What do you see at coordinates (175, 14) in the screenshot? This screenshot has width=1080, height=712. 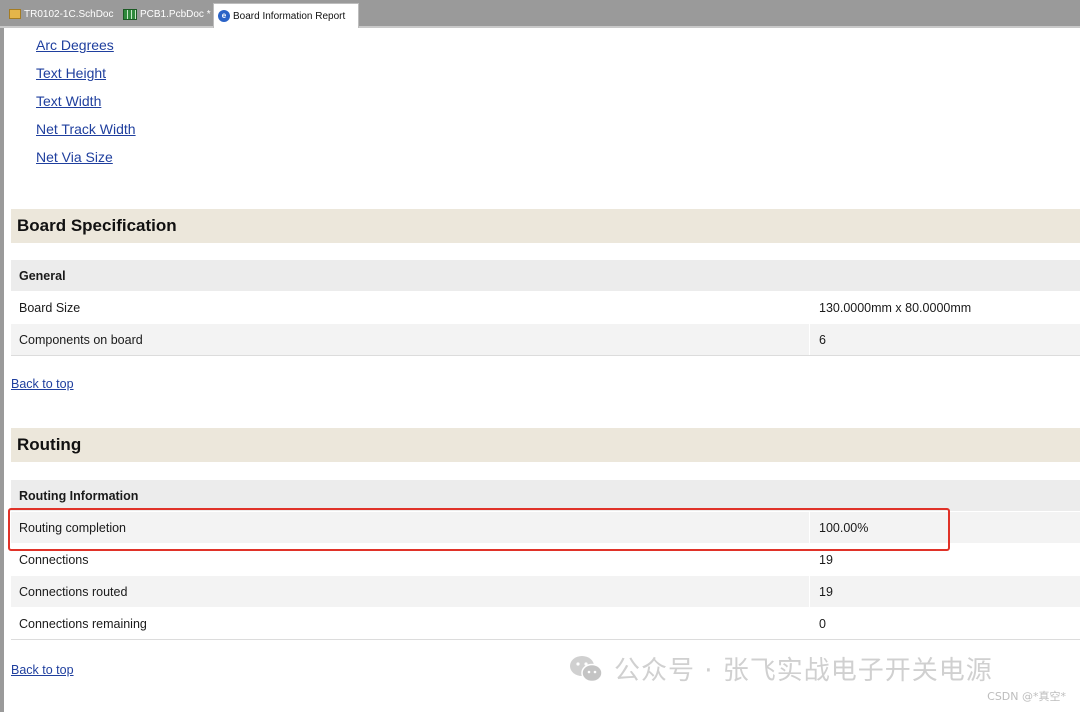 I see `tab-label: PCB1.PcbDoc *` at bounding box center [175, 14].